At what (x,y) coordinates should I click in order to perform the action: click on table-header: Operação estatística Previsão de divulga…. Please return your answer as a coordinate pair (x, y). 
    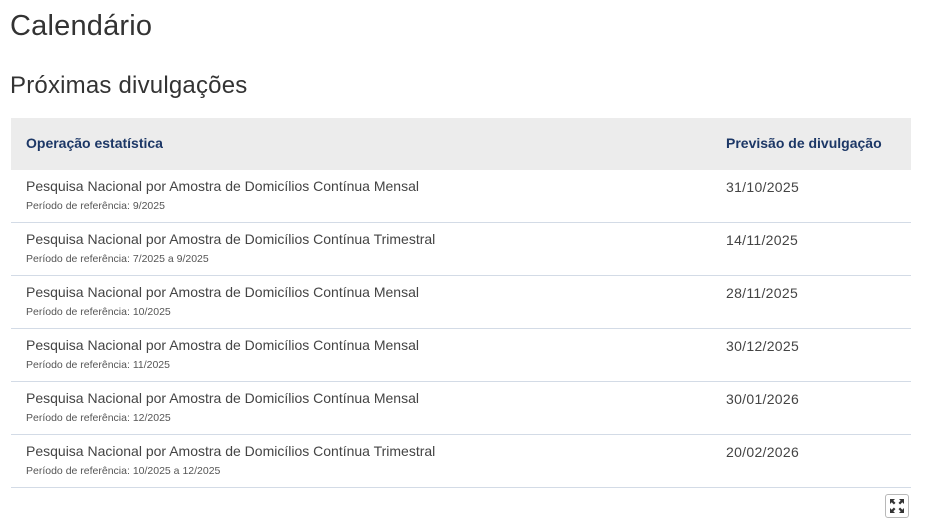
    Looking at the image, I should click on (461, 144).